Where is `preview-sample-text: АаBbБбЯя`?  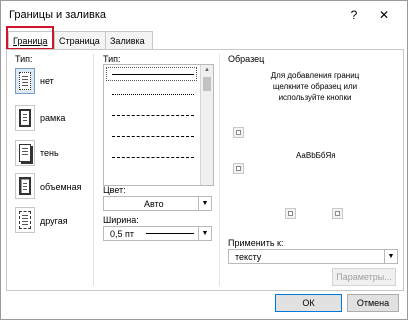 preview-sample-text: АаBbБбЯя is located at coordinates (316, 155).